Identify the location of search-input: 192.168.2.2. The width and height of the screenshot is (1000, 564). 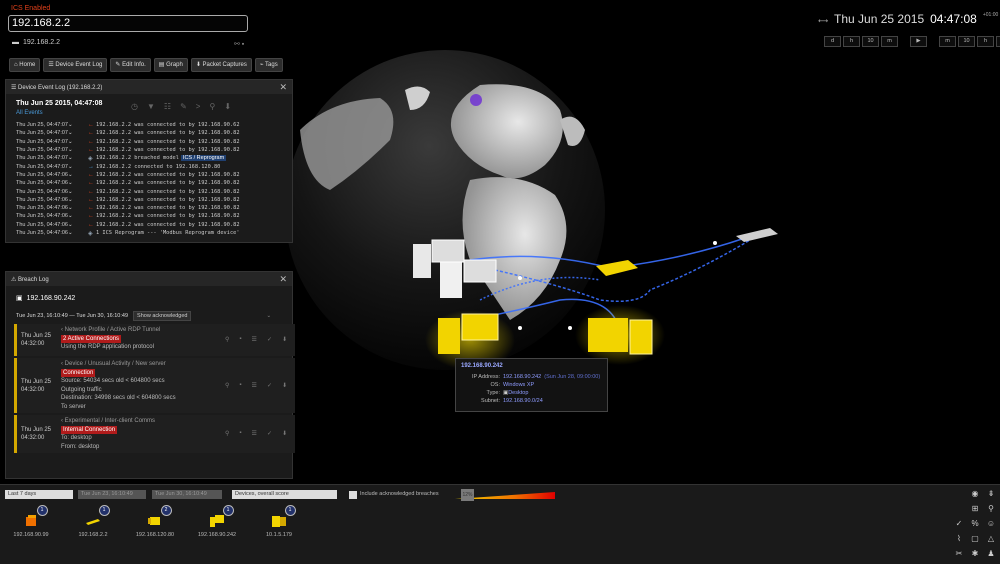
(128, 23).